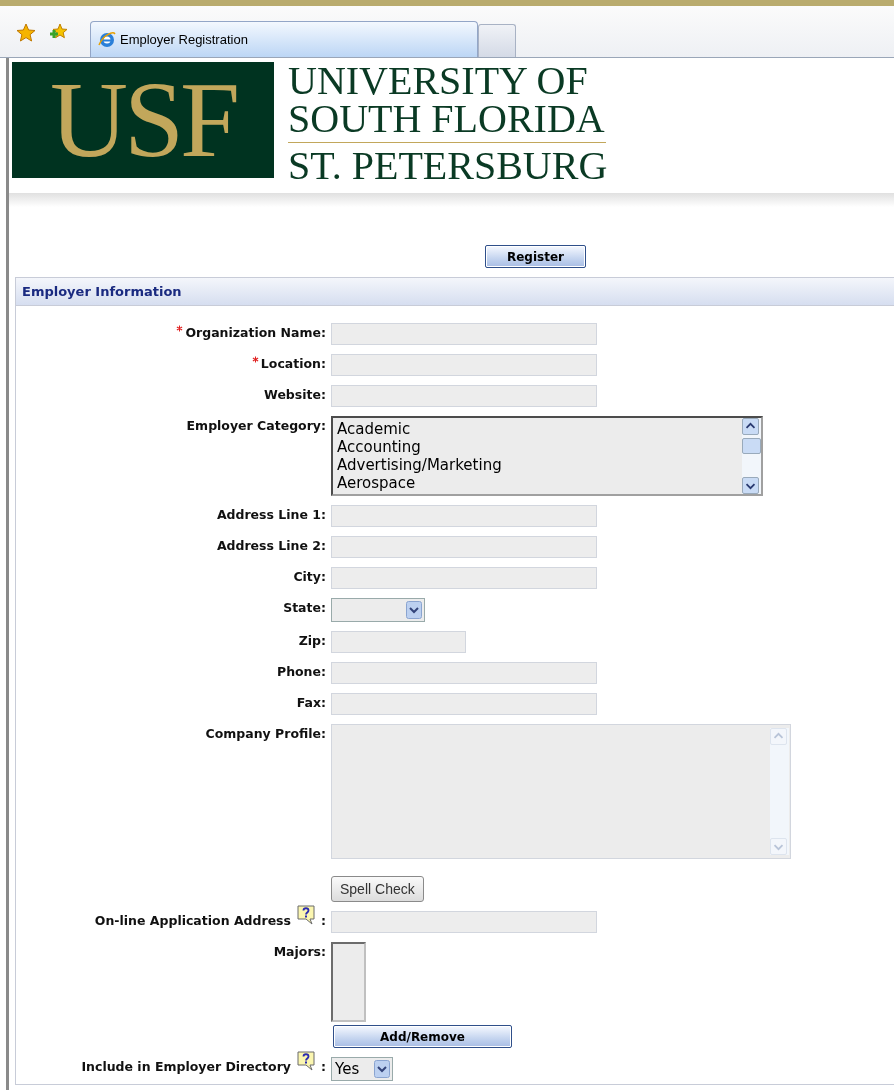  I want to click on field-label: City:, so click(309, 576).